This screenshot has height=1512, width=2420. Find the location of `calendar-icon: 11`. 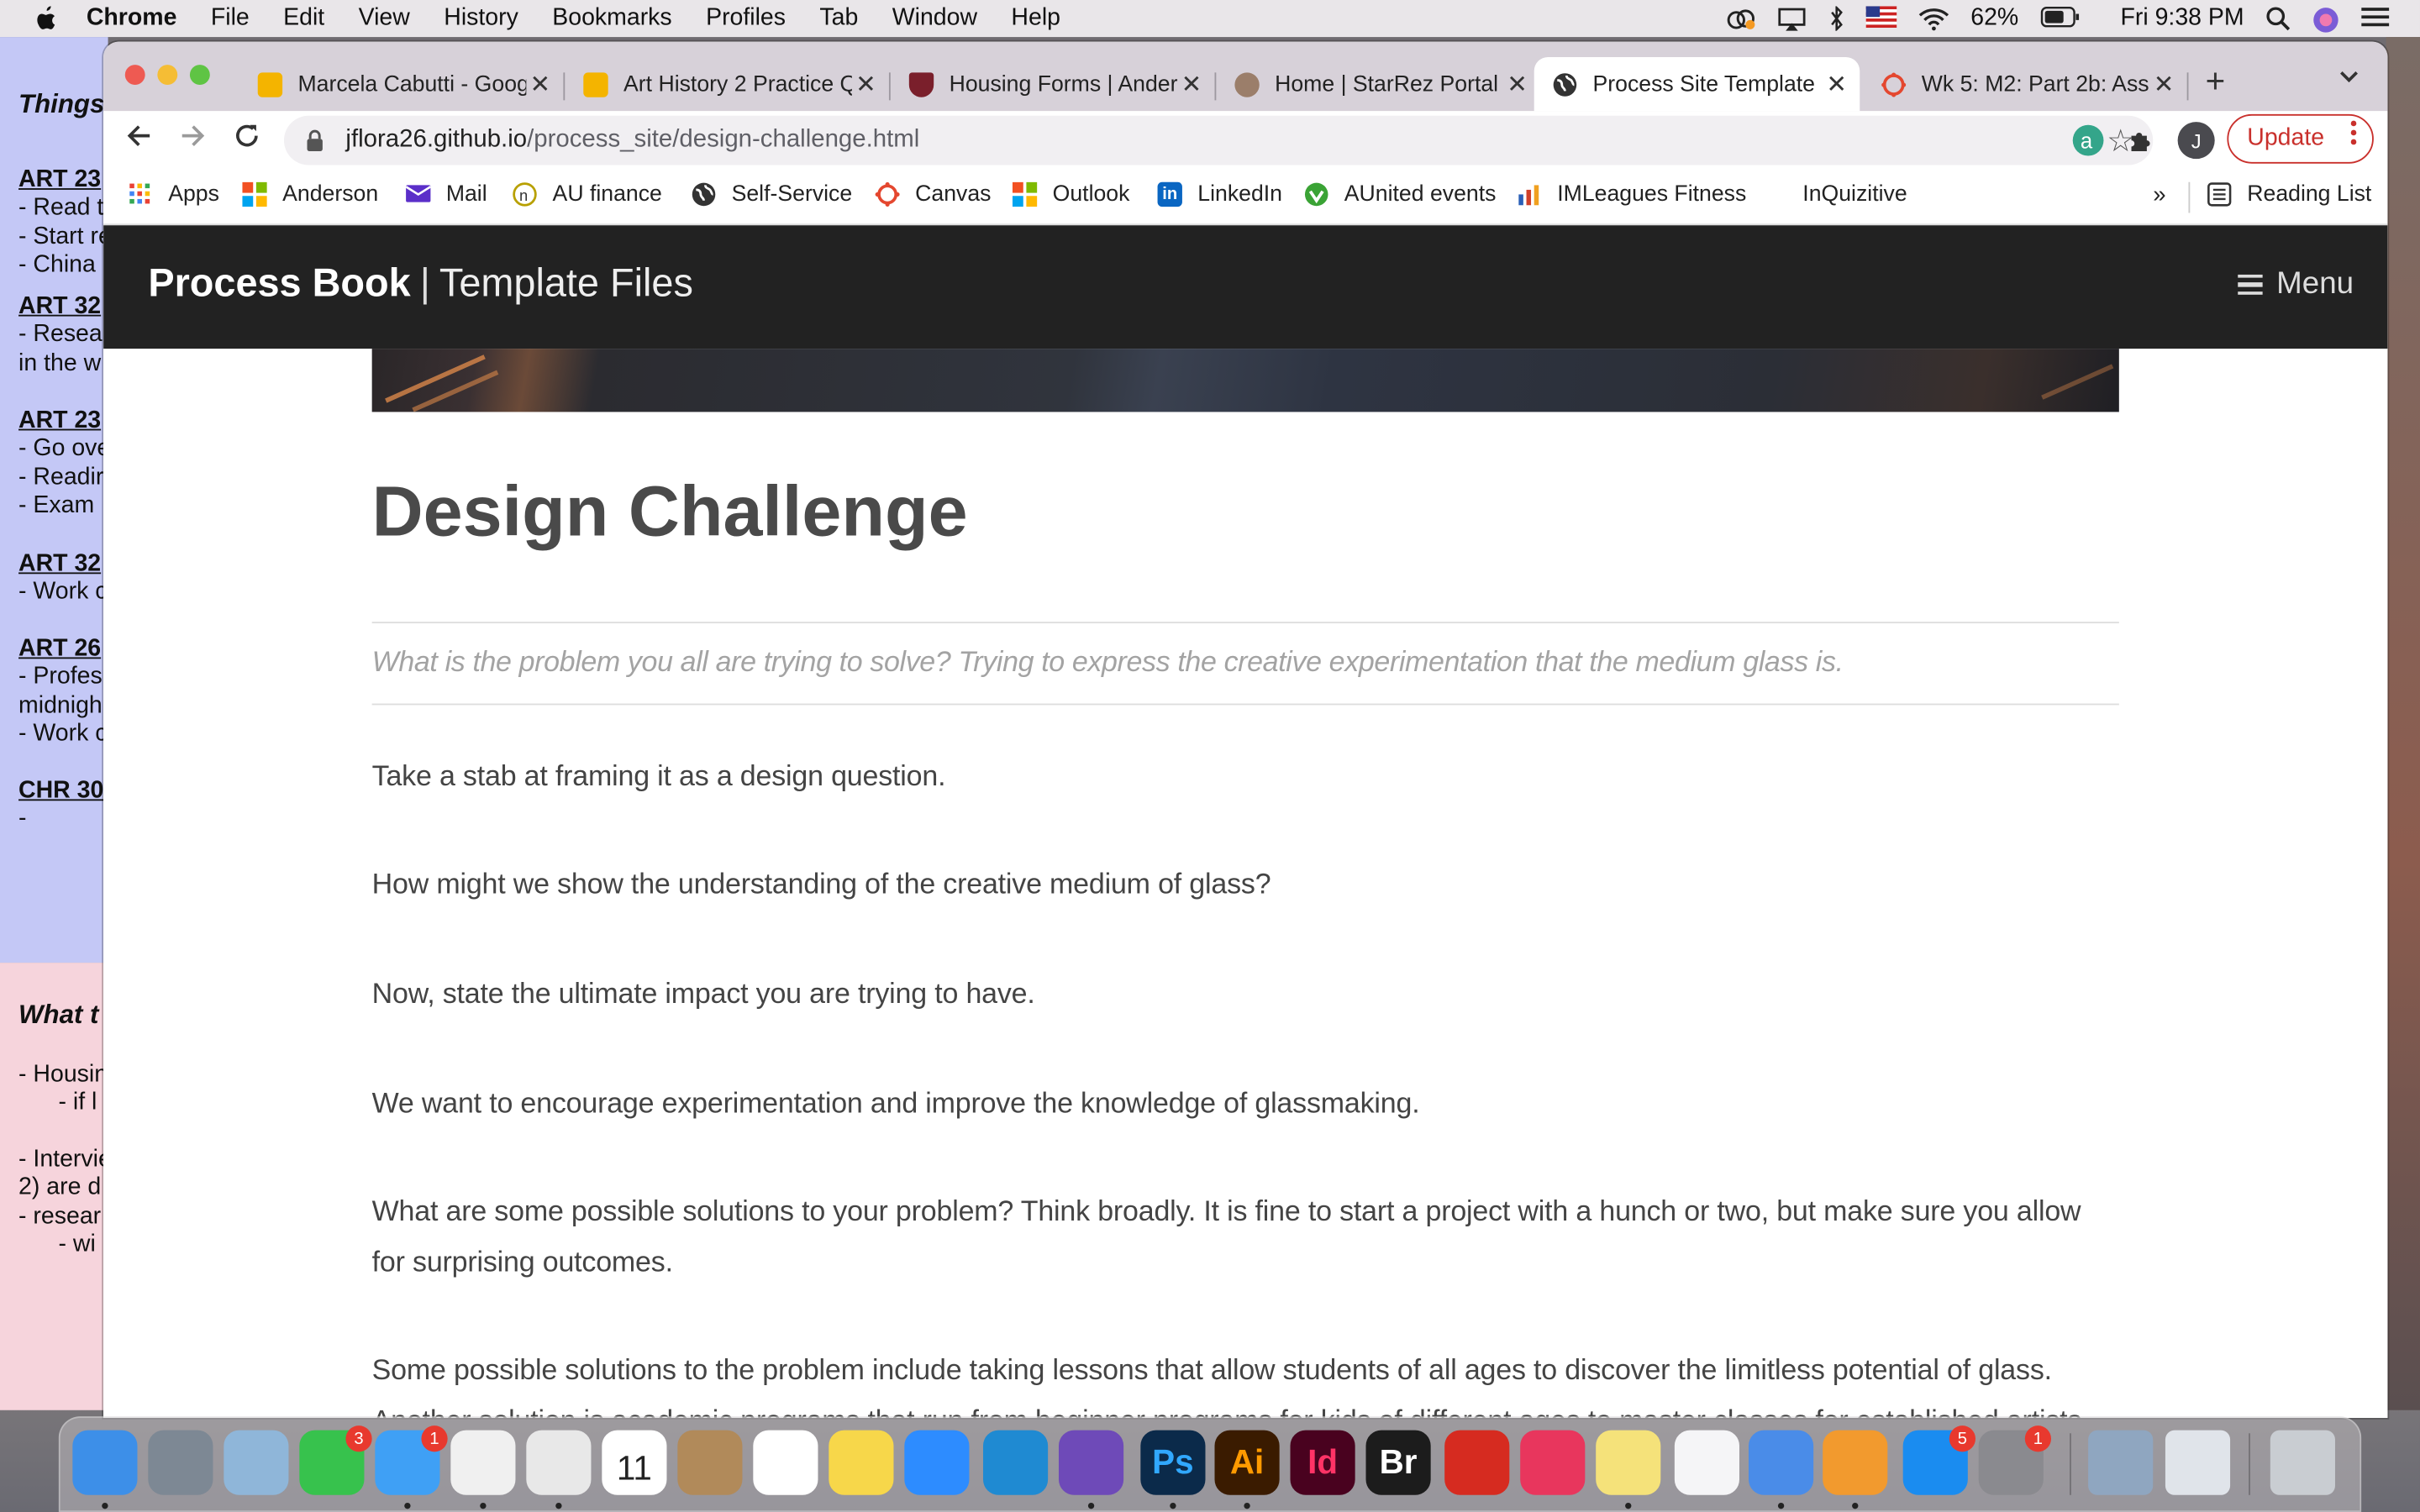

calendar-icon: 11 is located at coordinates (634, 1462).